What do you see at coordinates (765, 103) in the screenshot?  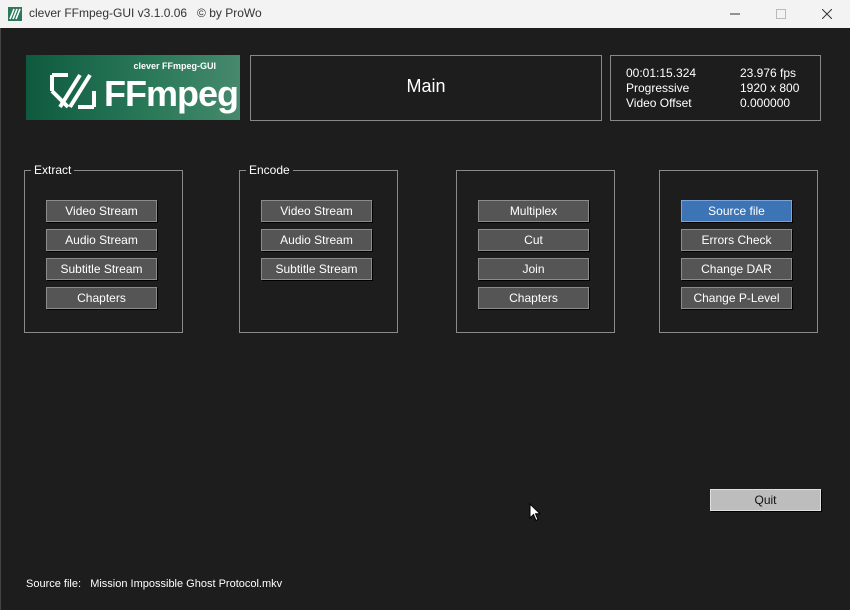 I see `video-offset-value: 0.000000` at bounding box center [765, 103].